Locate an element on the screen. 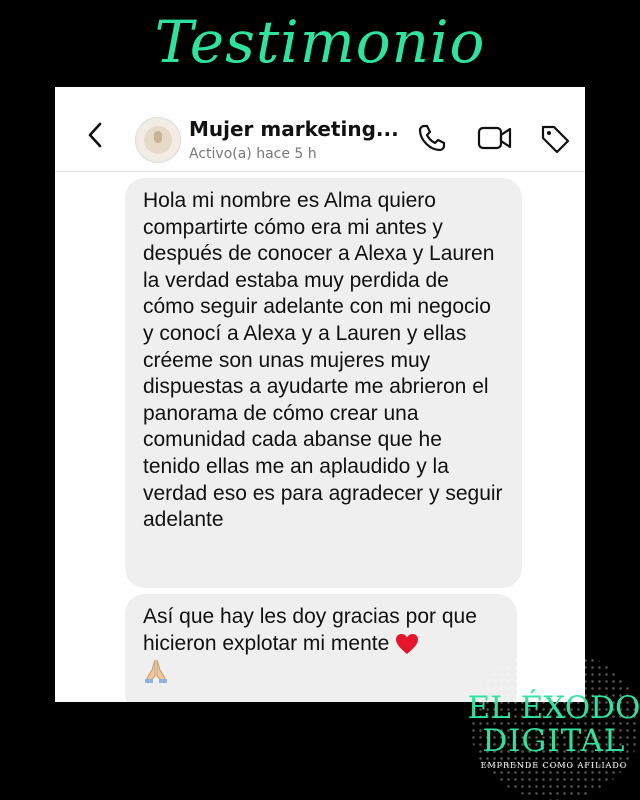  chat-header: Mujer marketing... Activo(a) hace 5 h is located at coordinates (320, 129).